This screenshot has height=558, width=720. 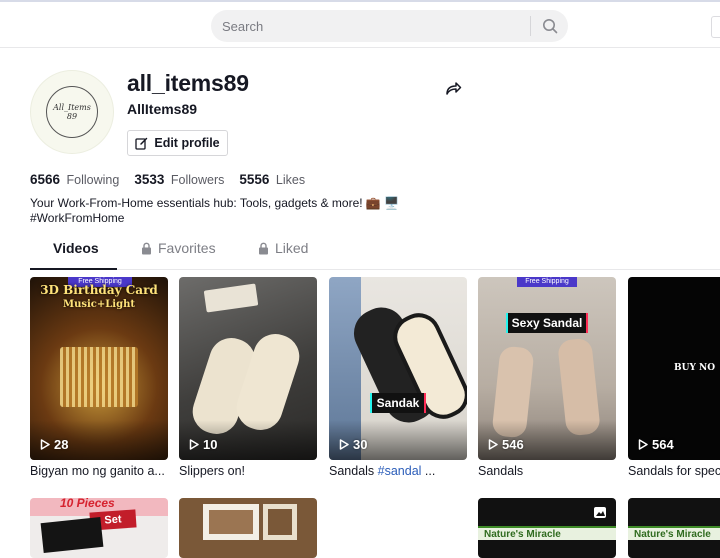 I want to click on search-button, so click(x=549, y=26).